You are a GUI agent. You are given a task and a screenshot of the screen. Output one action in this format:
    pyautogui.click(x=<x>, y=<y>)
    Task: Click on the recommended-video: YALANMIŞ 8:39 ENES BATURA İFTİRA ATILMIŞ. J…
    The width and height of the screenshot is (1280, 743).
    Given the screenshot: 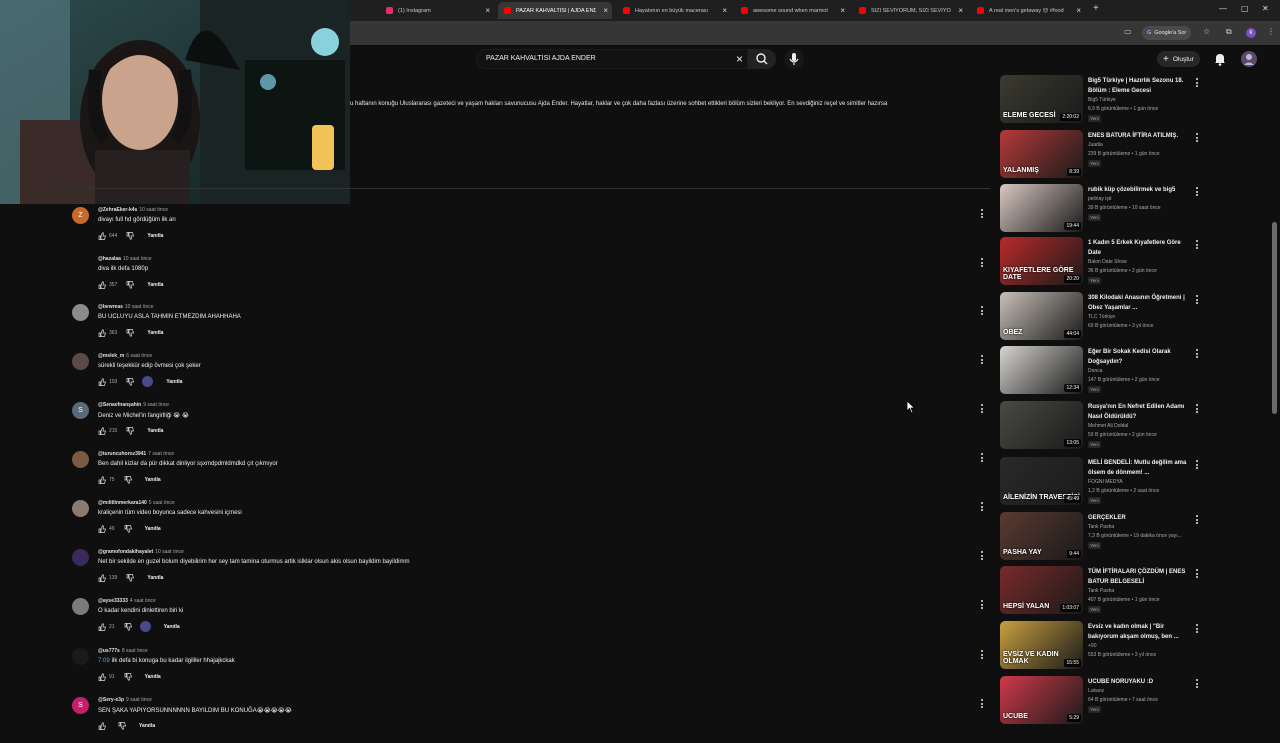 What is the action you would take?
    pyautogui.click(x=1102, y=156)
    